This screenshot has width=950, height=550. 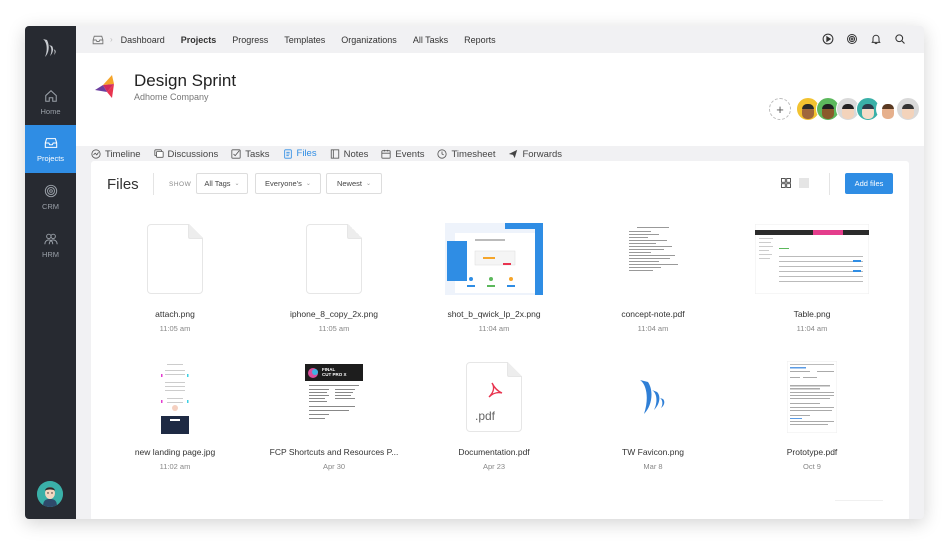 I want to click on sort-value: Newest, so click(x=349, y=183).